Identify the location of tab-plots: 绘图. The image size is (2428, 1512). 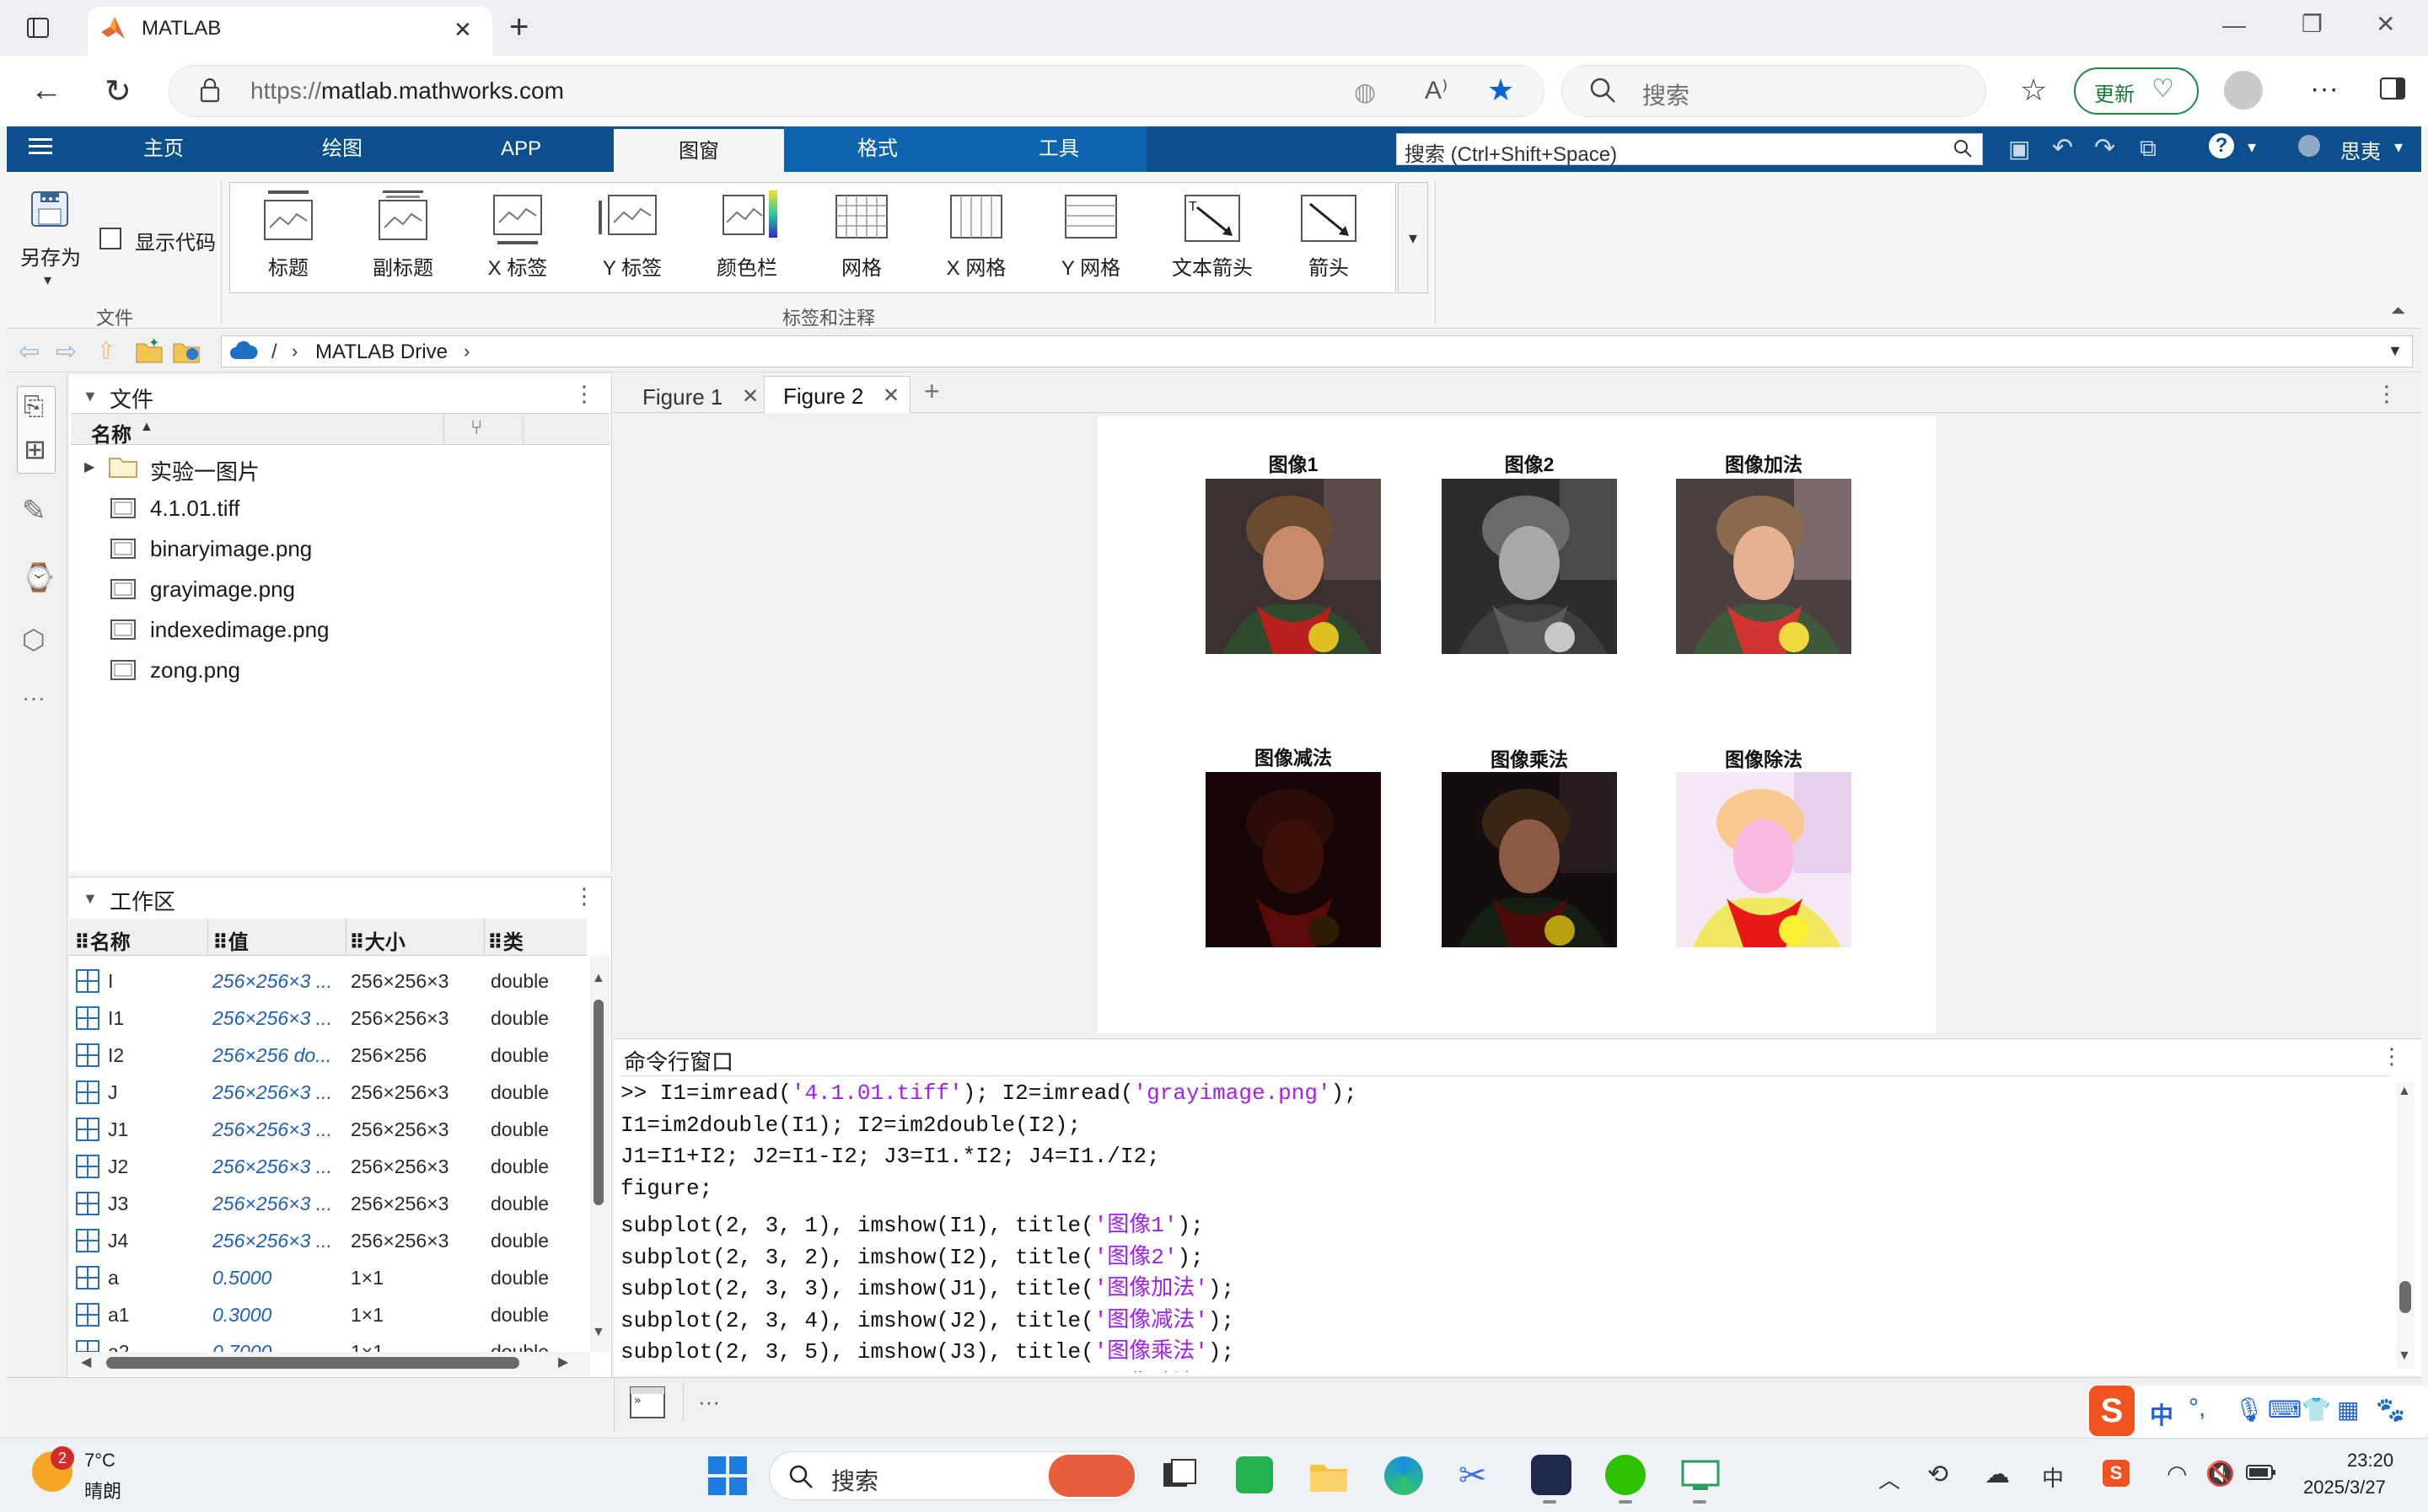
(342, 149).